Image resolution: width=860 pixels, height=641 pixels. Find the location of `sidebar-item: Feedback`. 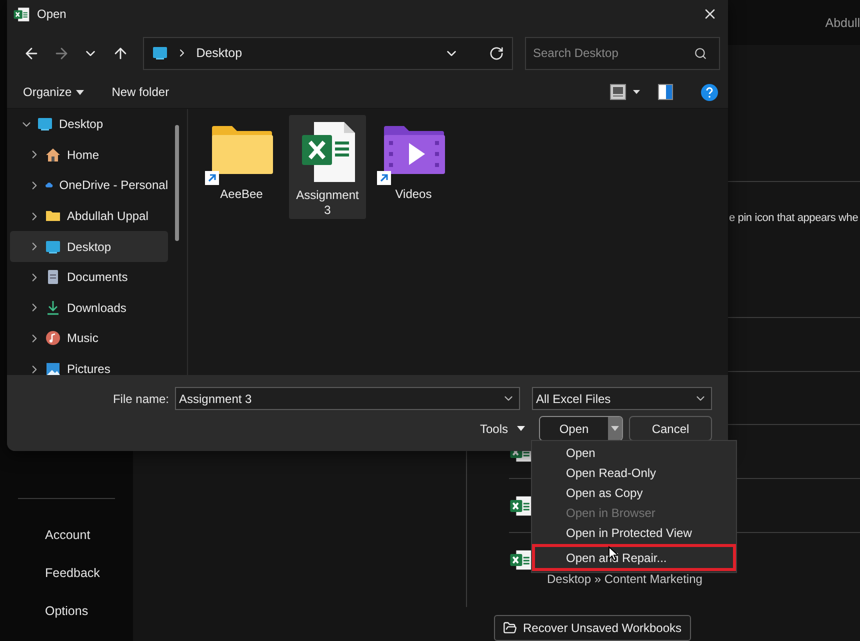

sidebar-item: Feedback is located at coordinates (66, 573).